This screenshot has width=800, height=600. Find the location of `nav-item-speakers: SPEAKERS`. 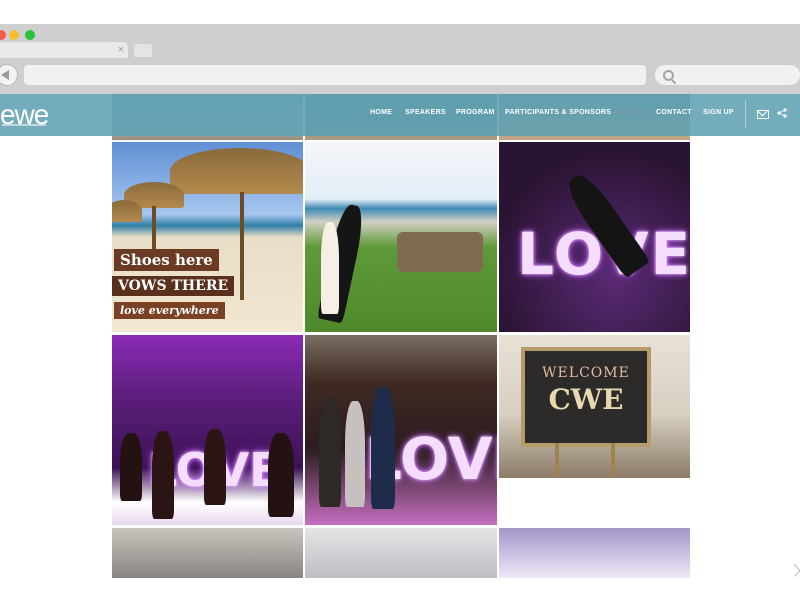

nav-item-speakers: SPEAKERS is located at coordinates (425, 112).